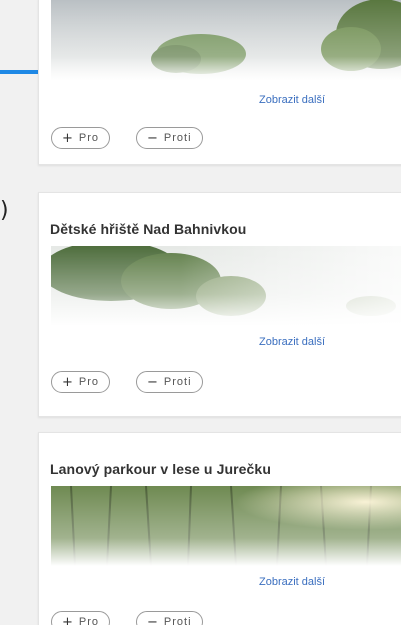  What do you see at coordinates (19, 72) in the screenshot?
I see `active-indicator` at bounding box center [19, 72].